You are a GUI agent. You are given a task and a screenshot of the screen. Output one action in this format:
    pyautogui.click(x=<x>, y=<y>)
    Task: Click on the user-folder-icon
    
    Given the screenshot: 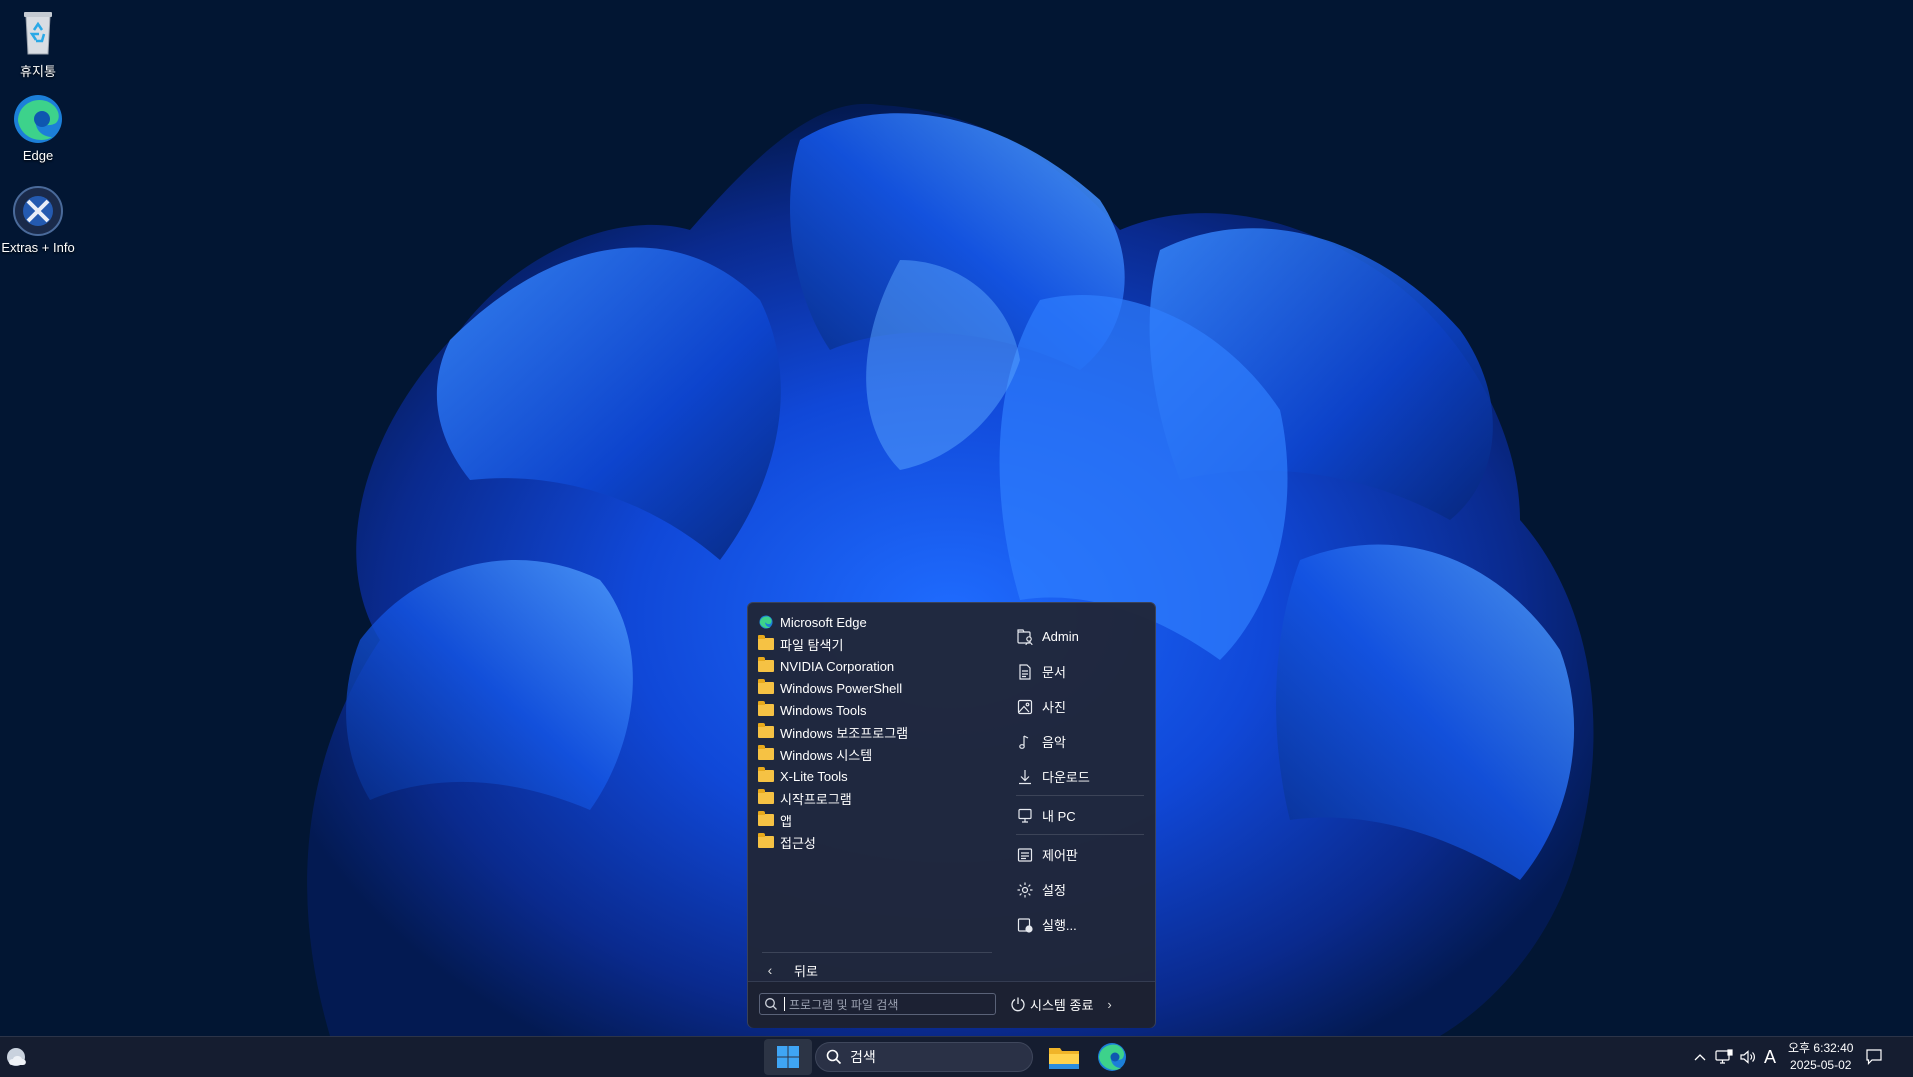 What is the action you would take?
    pyautogui.click(x=1025, y=636)
    